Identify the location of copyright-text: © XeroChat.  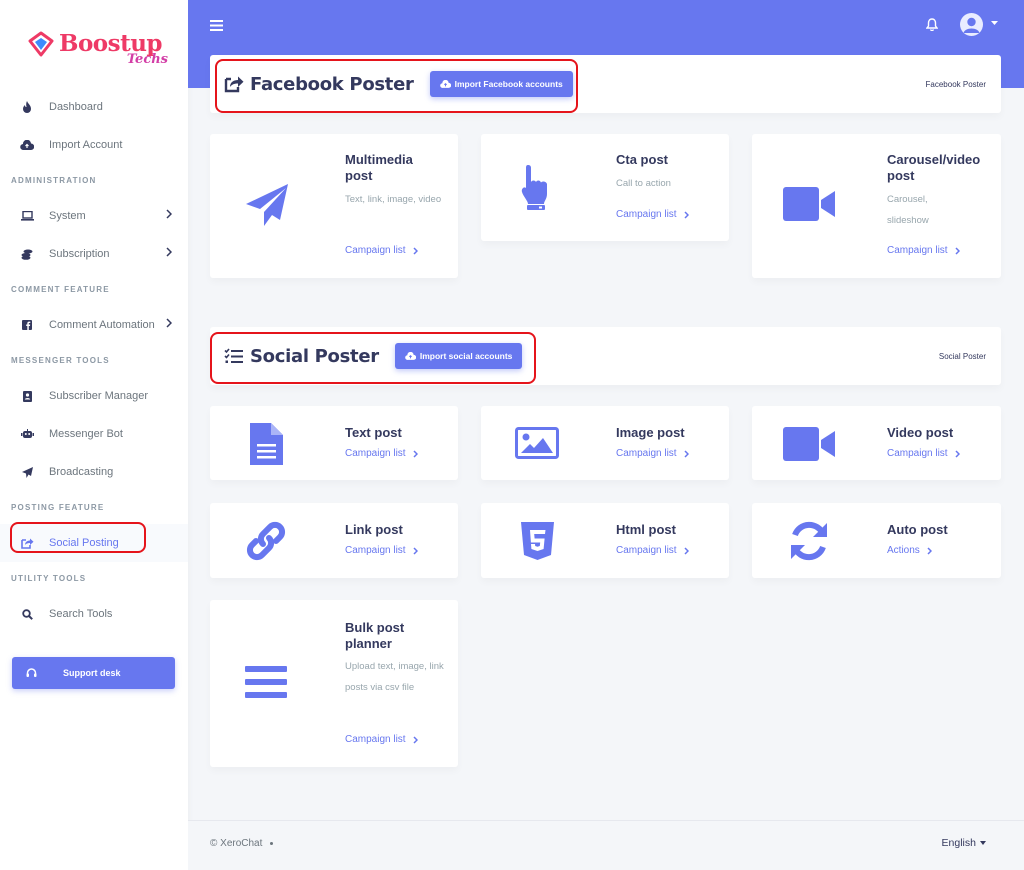
(236, 843).